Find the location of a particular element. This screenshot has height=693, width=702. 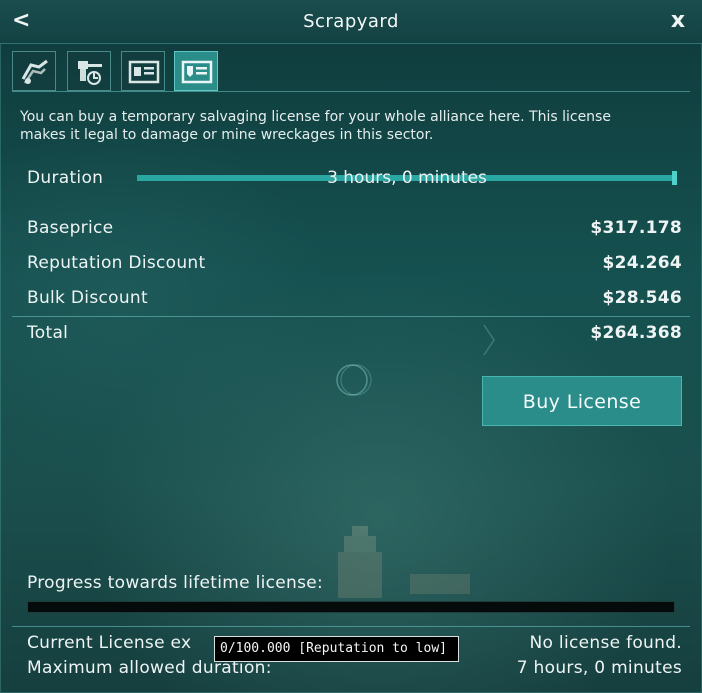

progress-tooltip: 0/100.000 [Reputation to low] is located at coordinates (336, 649).